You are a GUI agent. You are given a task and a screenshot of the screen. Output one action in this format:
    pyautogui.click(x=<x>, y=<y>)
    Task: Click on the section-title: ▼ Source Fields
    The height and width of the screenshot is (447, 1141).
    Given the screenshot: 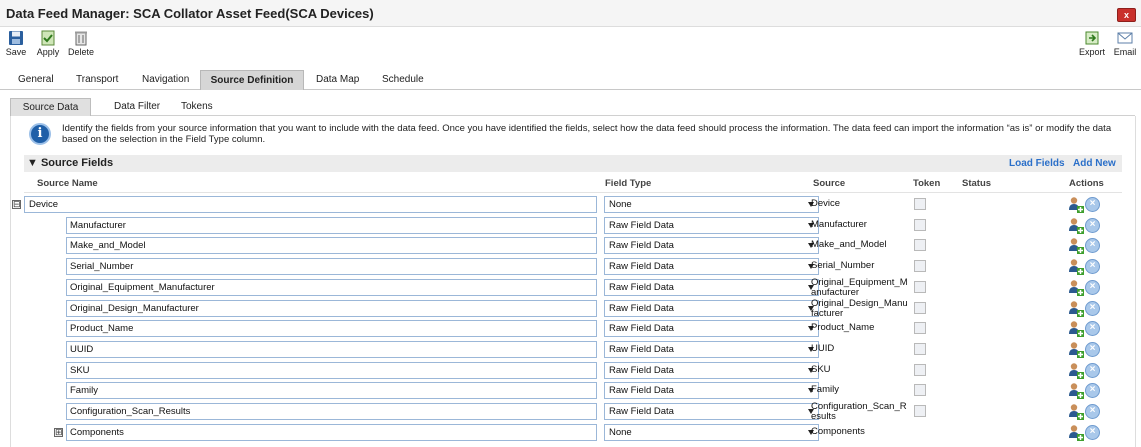 What is the action you would take?
    pyautogui.click(x=70, y=163)
    